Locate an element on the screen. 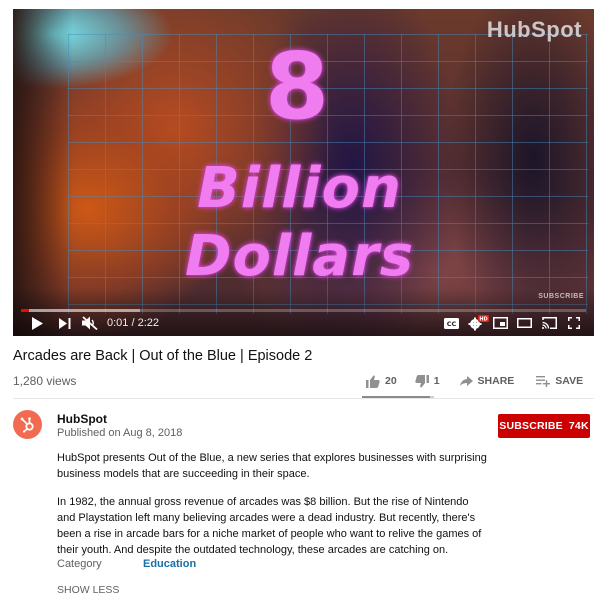 This screenshot has width=600, height=607. theater-mode-icon is located at coordinates (524, 323).